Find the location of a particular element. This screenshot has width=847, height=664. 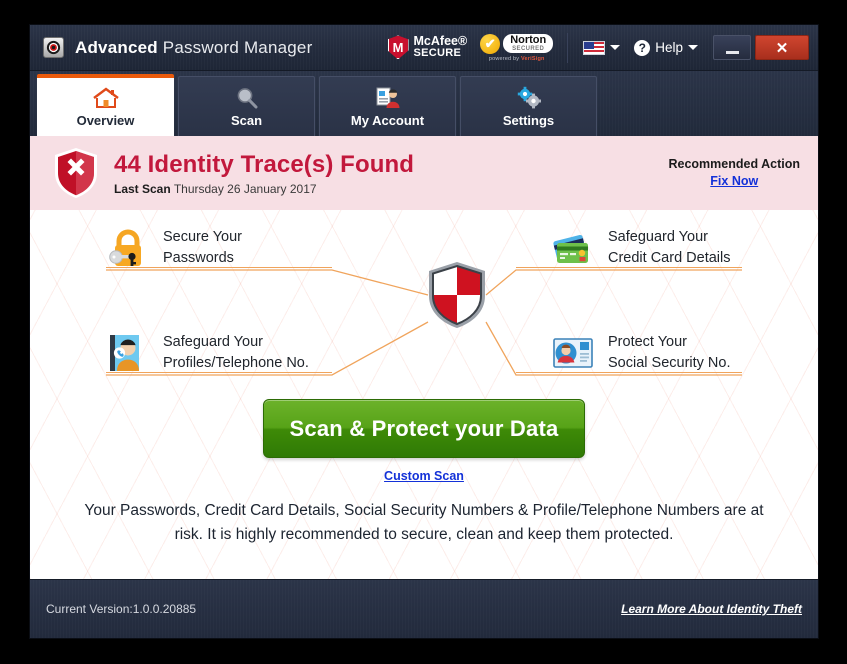

user-document-icon is located at coordinates (388, 98).